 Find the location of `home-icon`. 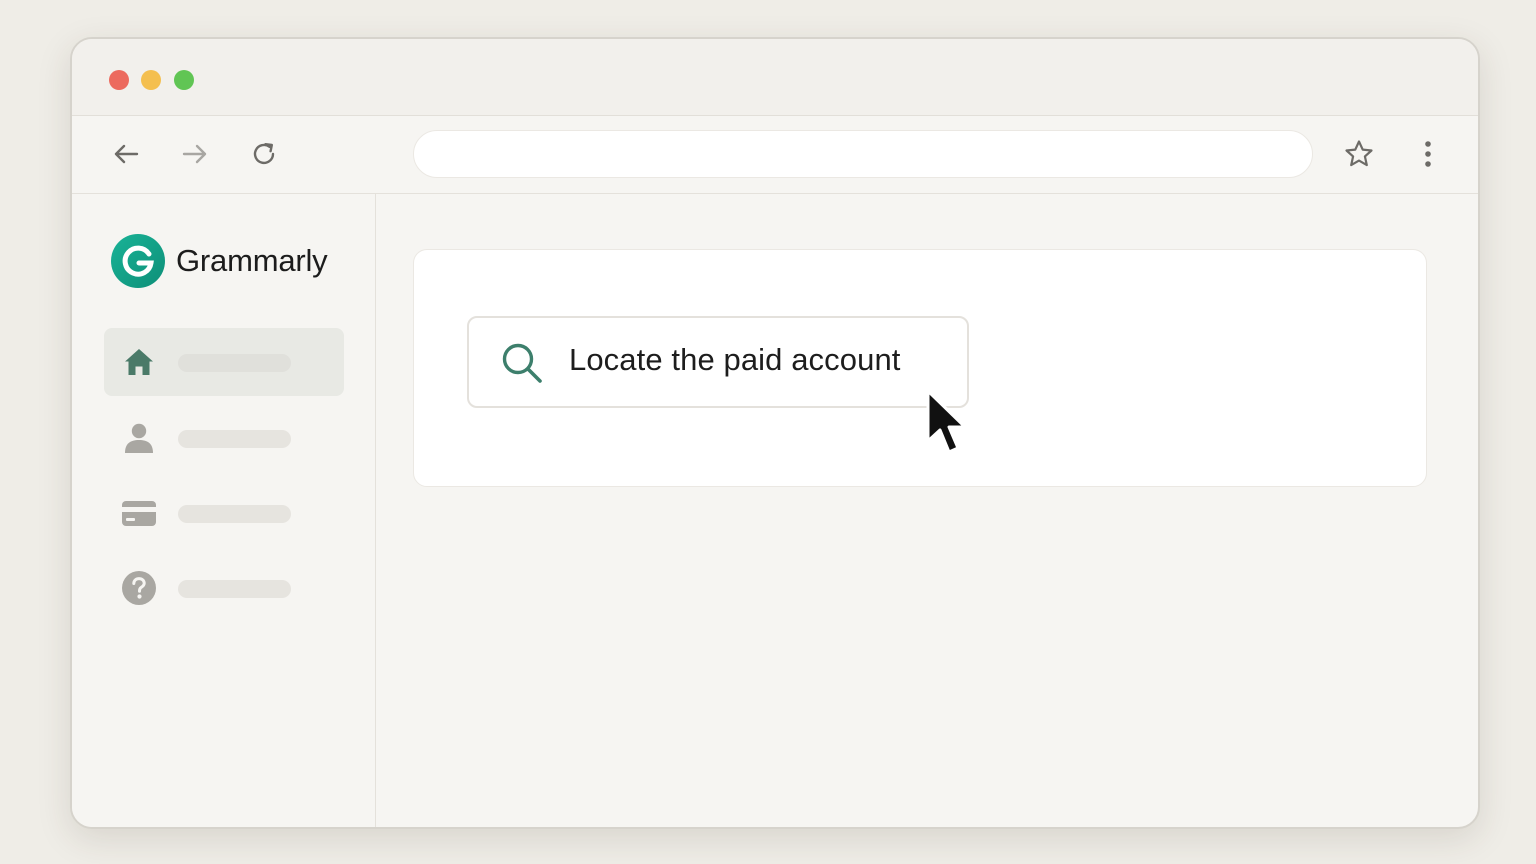

home-icon is located at coordinates (139, 362).